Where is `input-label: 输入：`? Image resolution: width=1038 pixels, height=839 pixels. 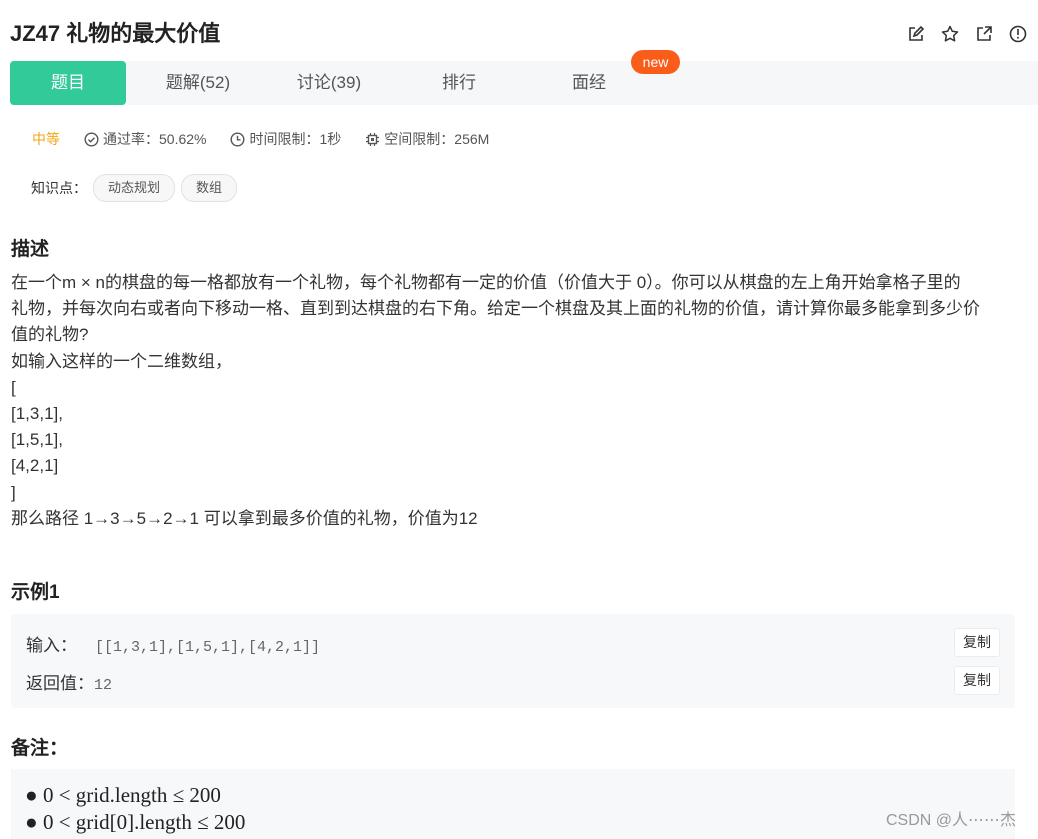 input-label: 输入： is located at coordinates (51, 645).